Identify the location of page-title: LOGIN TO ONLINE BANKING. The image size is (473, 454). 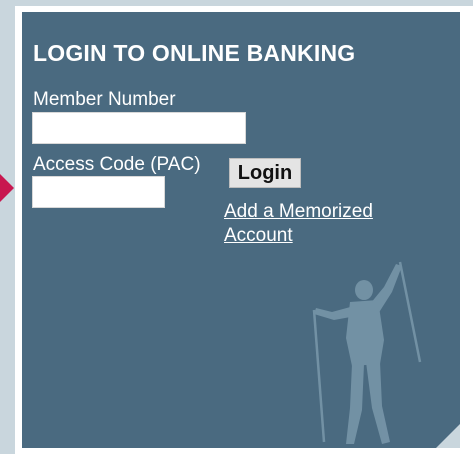
(194, 53).